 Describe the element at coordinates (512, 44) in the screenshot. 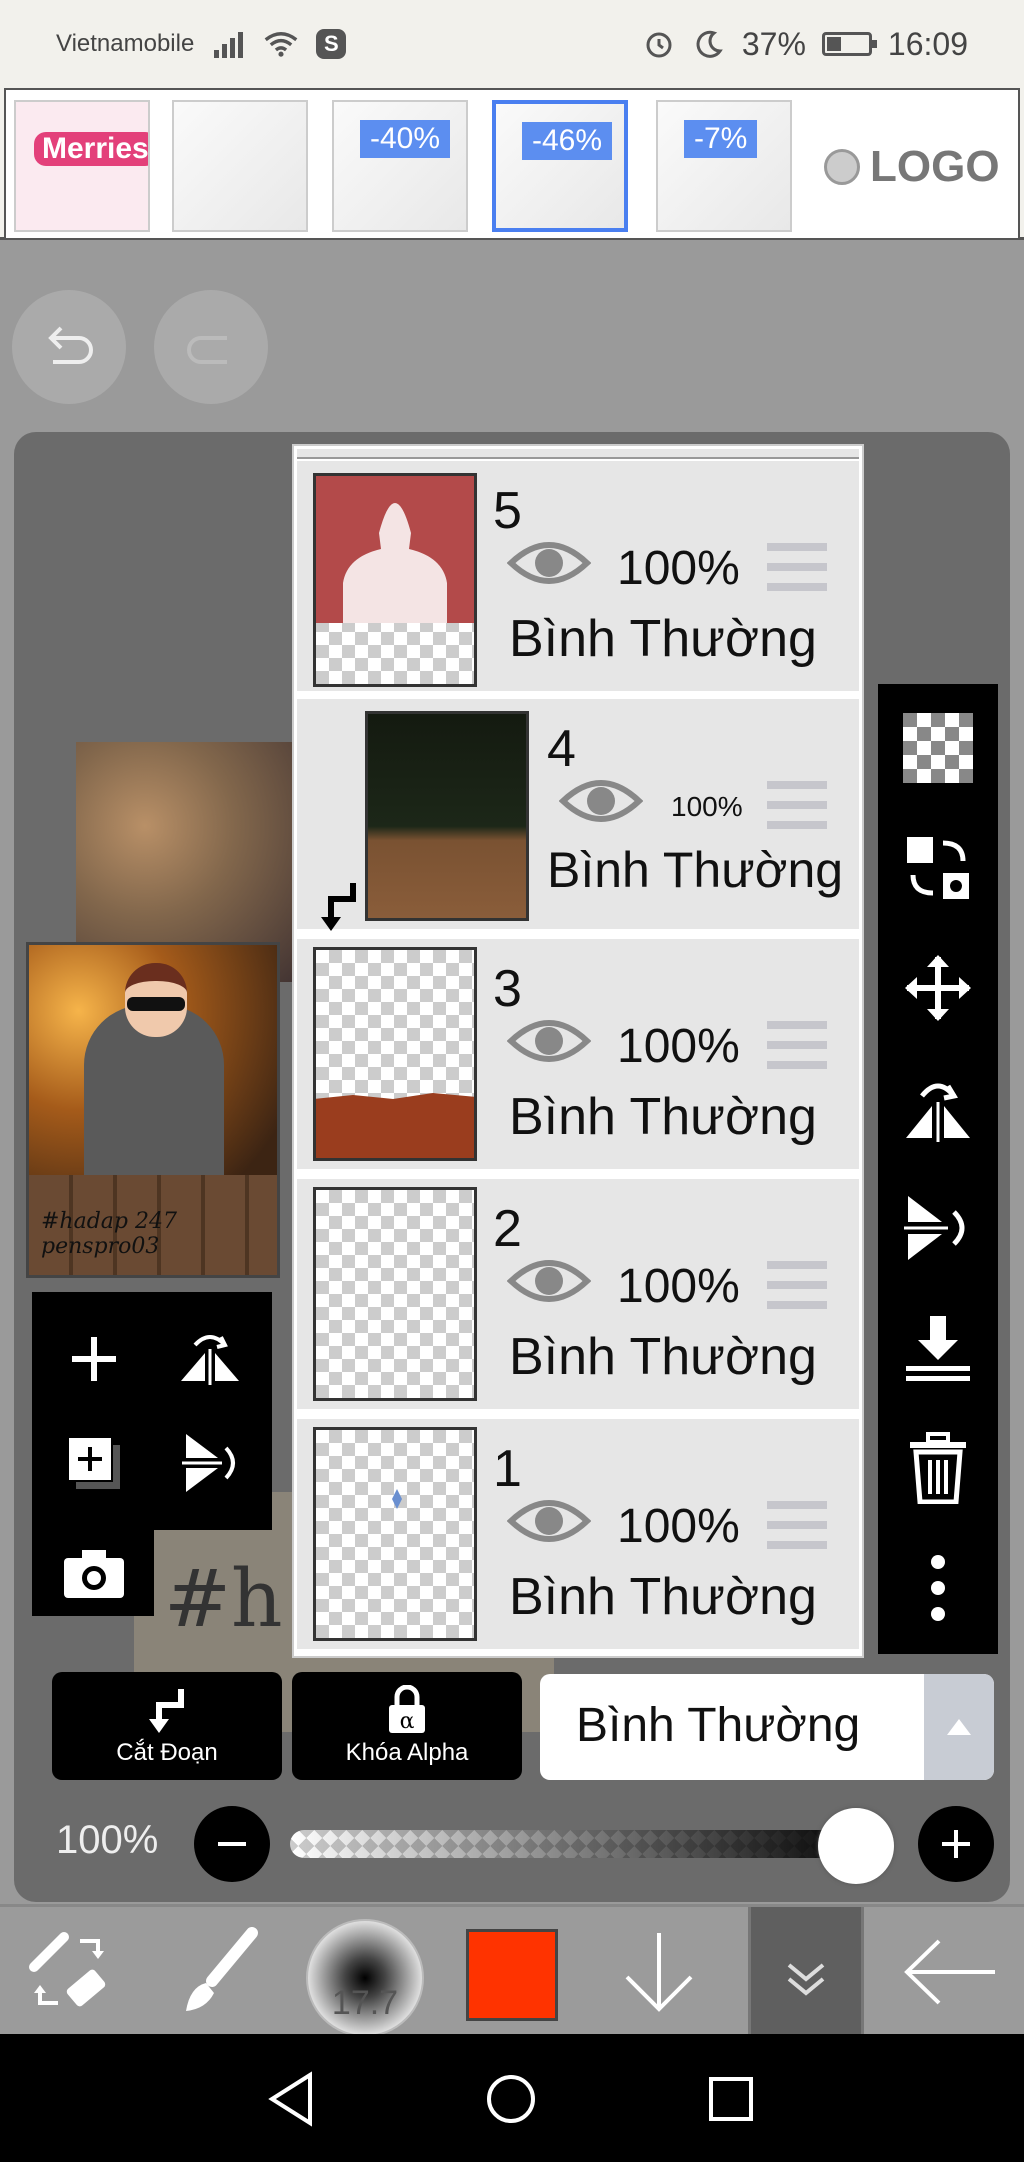

I see `status-bar: Vietnamobile S 37% 16:09` at that location.